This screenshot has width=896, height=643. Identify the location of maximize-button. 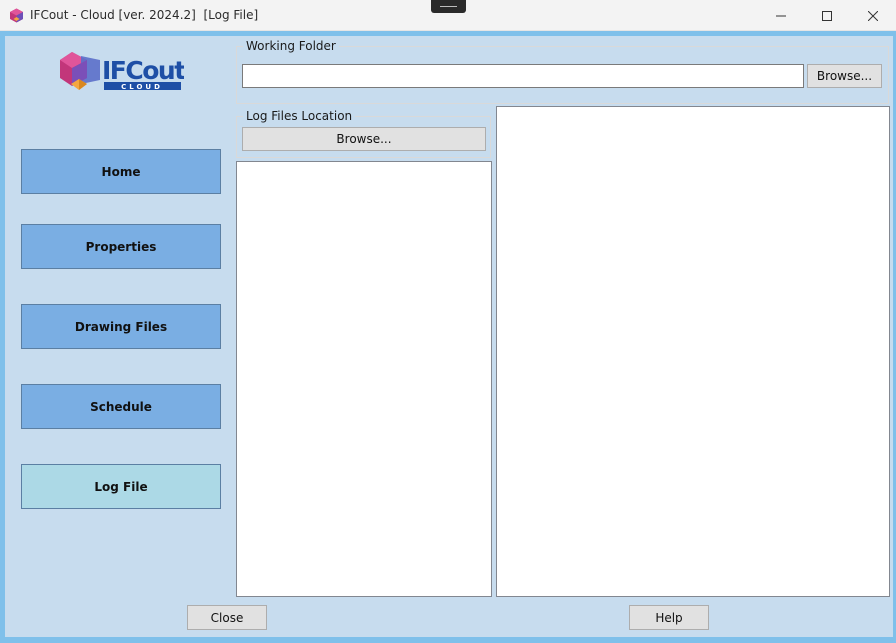
(827, 15).